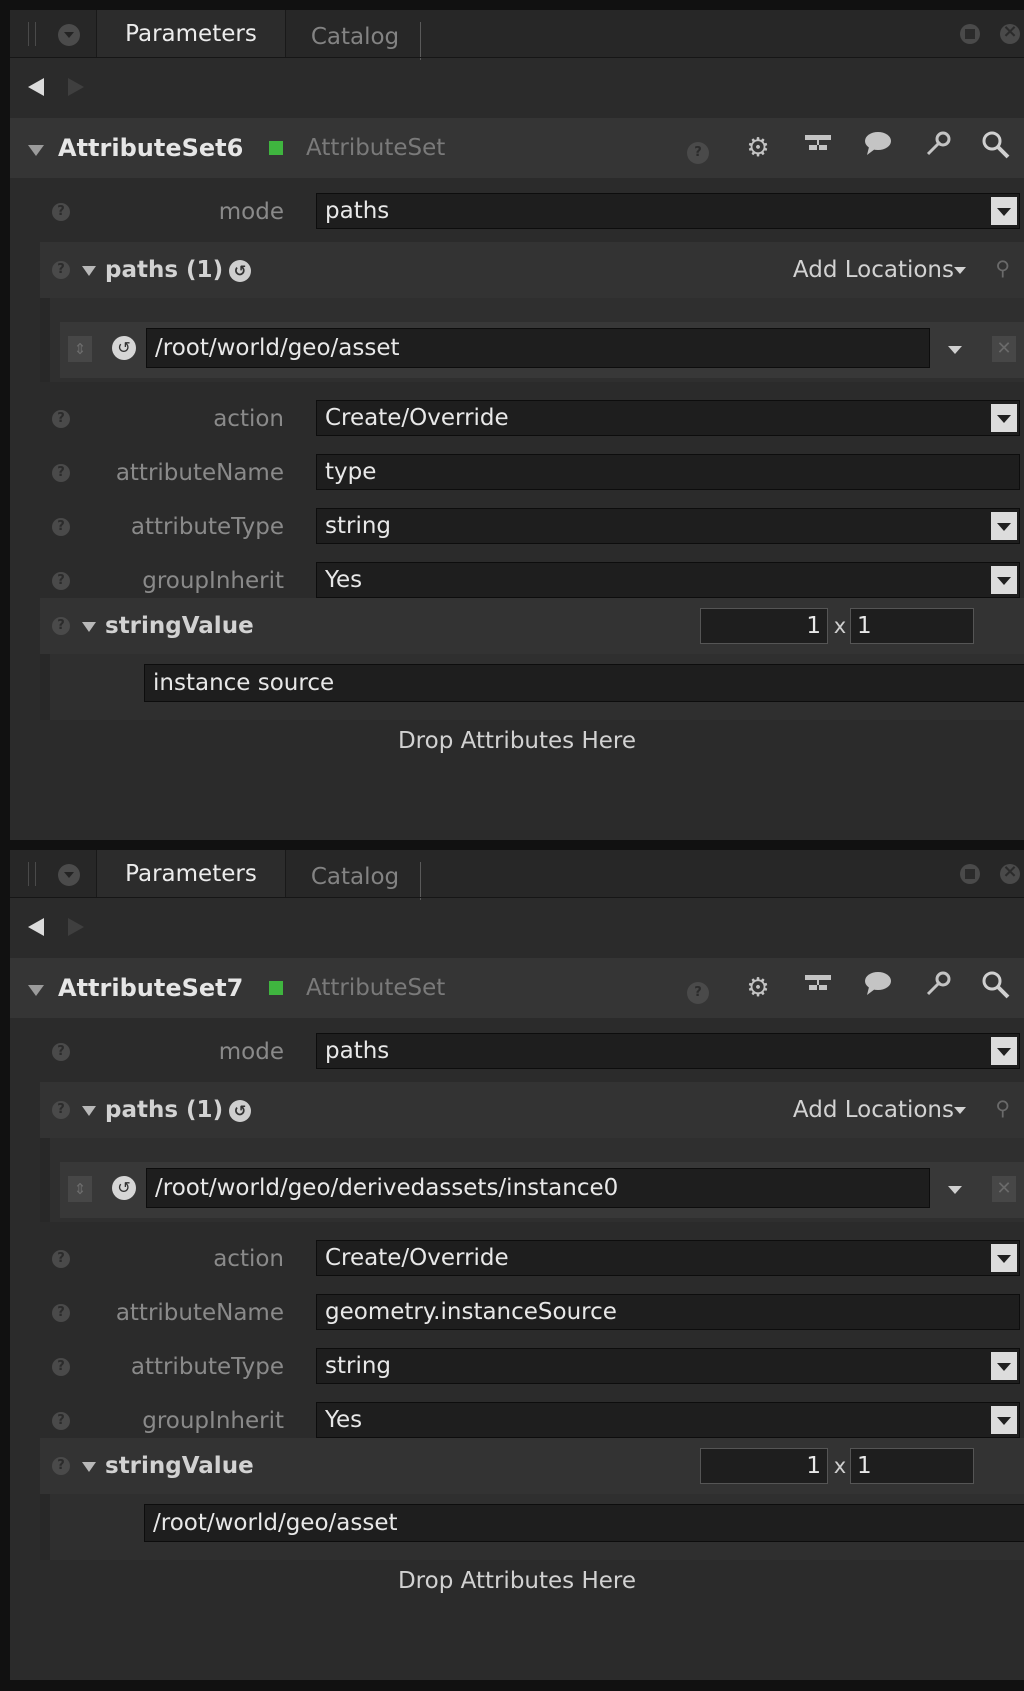 Image resolution: width=1024 pixels, height=1691 pixels. I want to click on paths-title-text: paths (1), so click(164, 270).